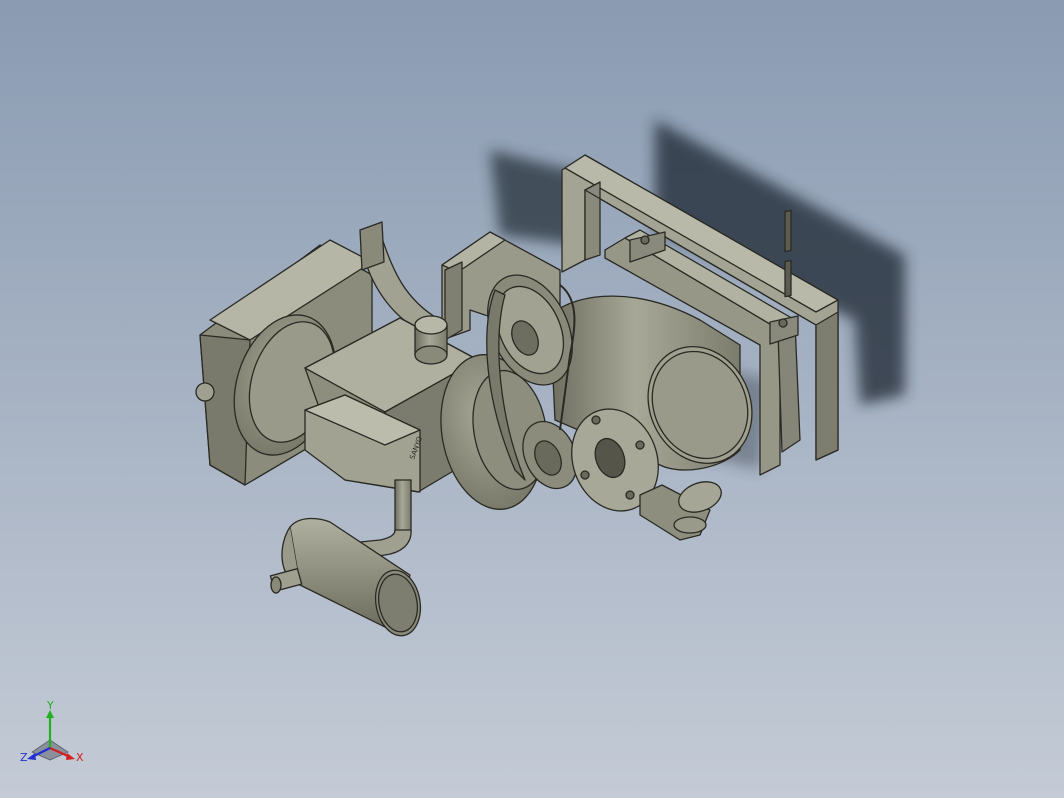 The image size is (1064, 798). Describe the element at coordinates (24, 757) in the screenshot. I see `z-axis-label: Z` at that location.